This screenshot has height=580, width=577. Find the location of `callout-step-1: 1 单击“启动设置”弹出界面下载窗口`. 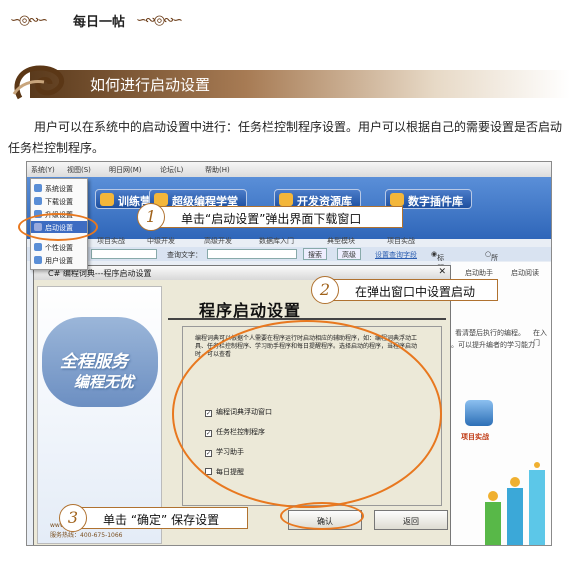

callout-step-1: 1 单击“启动设置”弹出界面下载窗口 is located at coordinates (270, 217).